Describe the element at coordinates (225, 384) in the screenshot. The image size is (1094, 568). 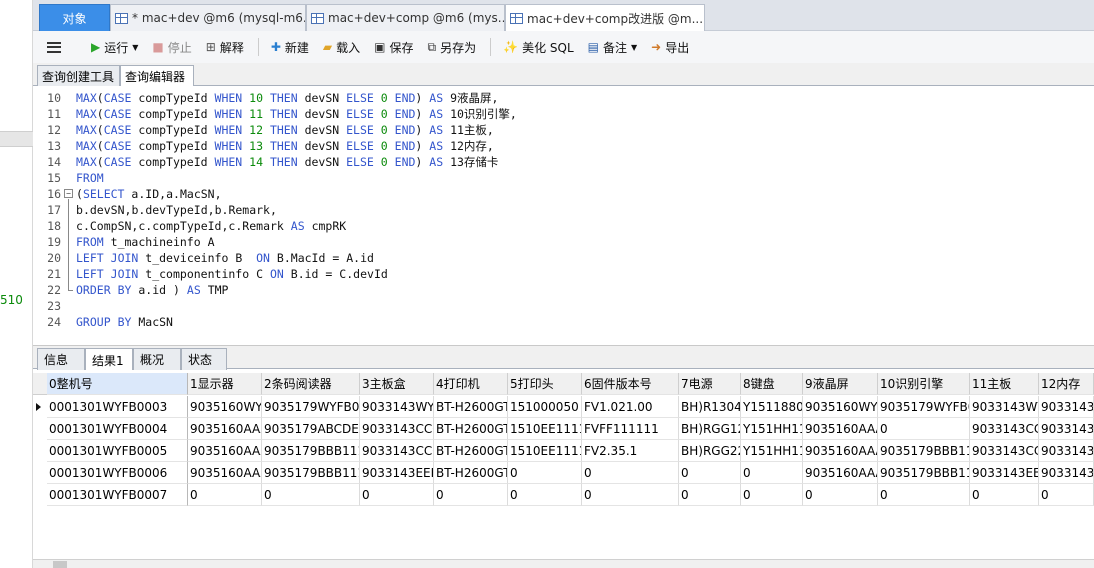
I see `column-header: 1显示器` at that location.